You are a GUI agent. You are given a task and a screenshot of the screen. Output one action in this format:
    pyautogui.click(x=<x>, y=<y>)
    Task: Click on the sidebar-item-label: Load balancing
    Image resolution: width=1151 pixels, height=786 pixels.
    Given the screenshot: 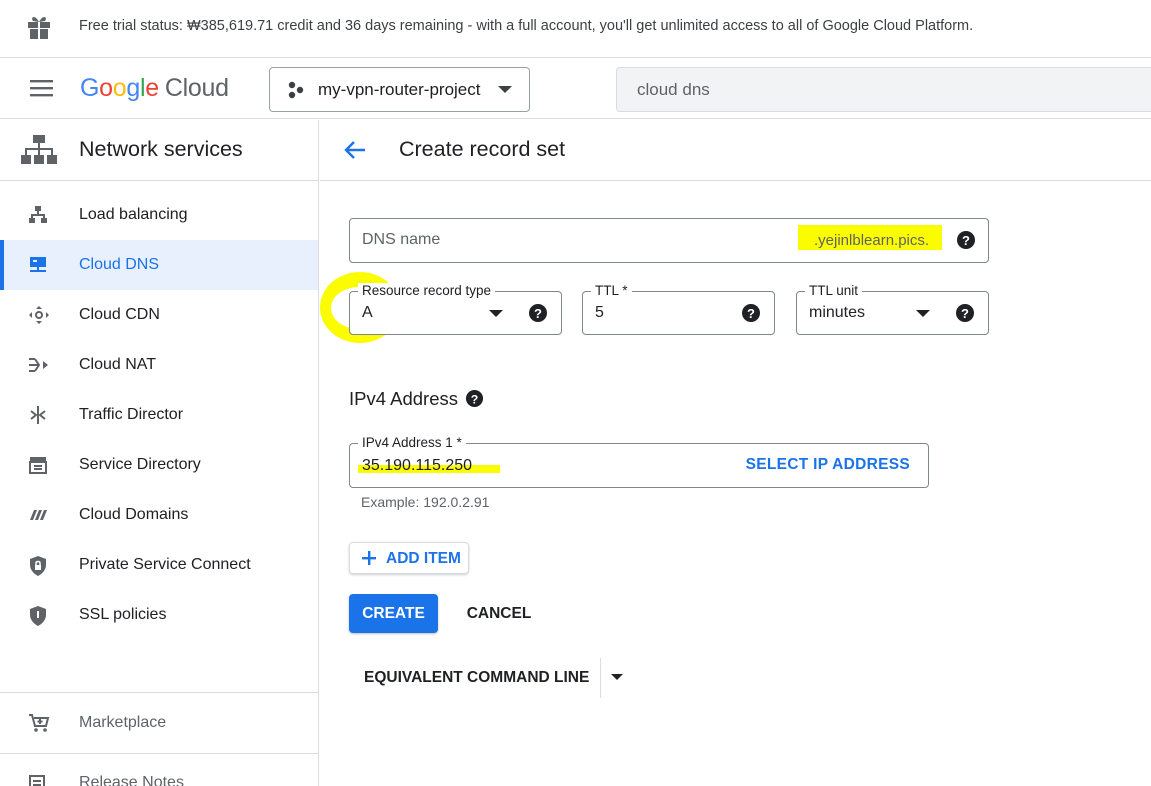 What is the action you would take?
    pyautogui.click(x=133, y=214)
    